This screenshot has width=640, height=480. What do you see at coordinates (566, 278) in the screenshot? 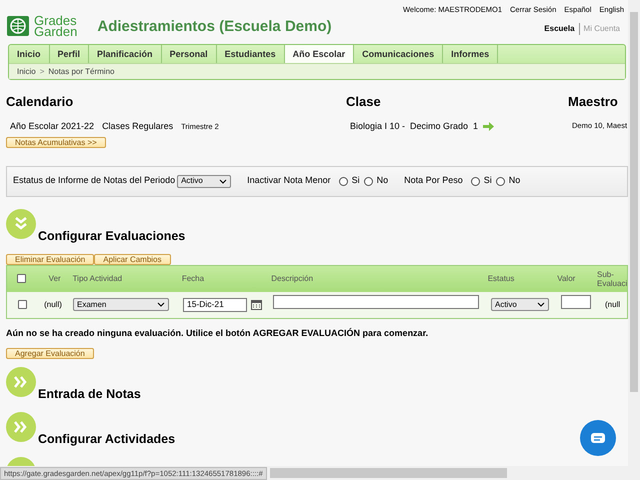
I see `column-header: Valor` at bounding box center [566, 278].